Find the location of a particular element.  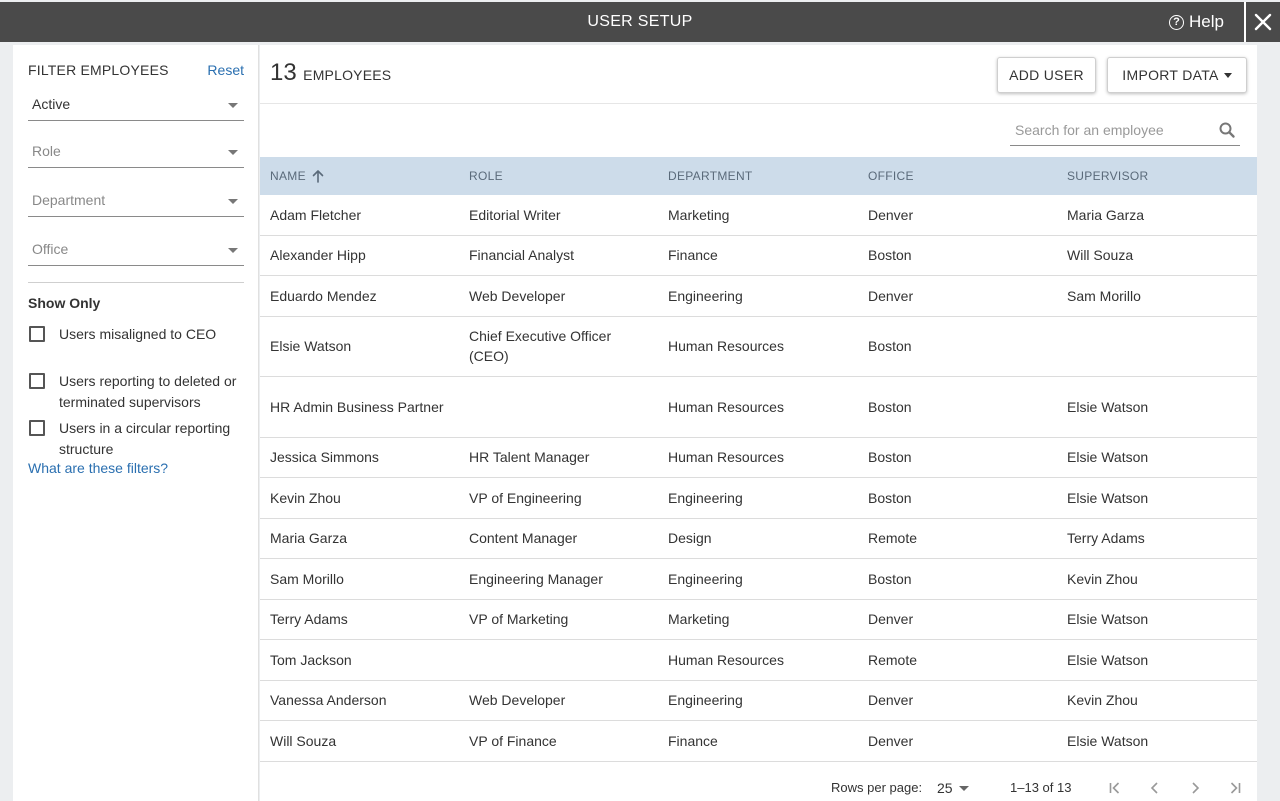

search-icon is located at coordinates (1227, 130).